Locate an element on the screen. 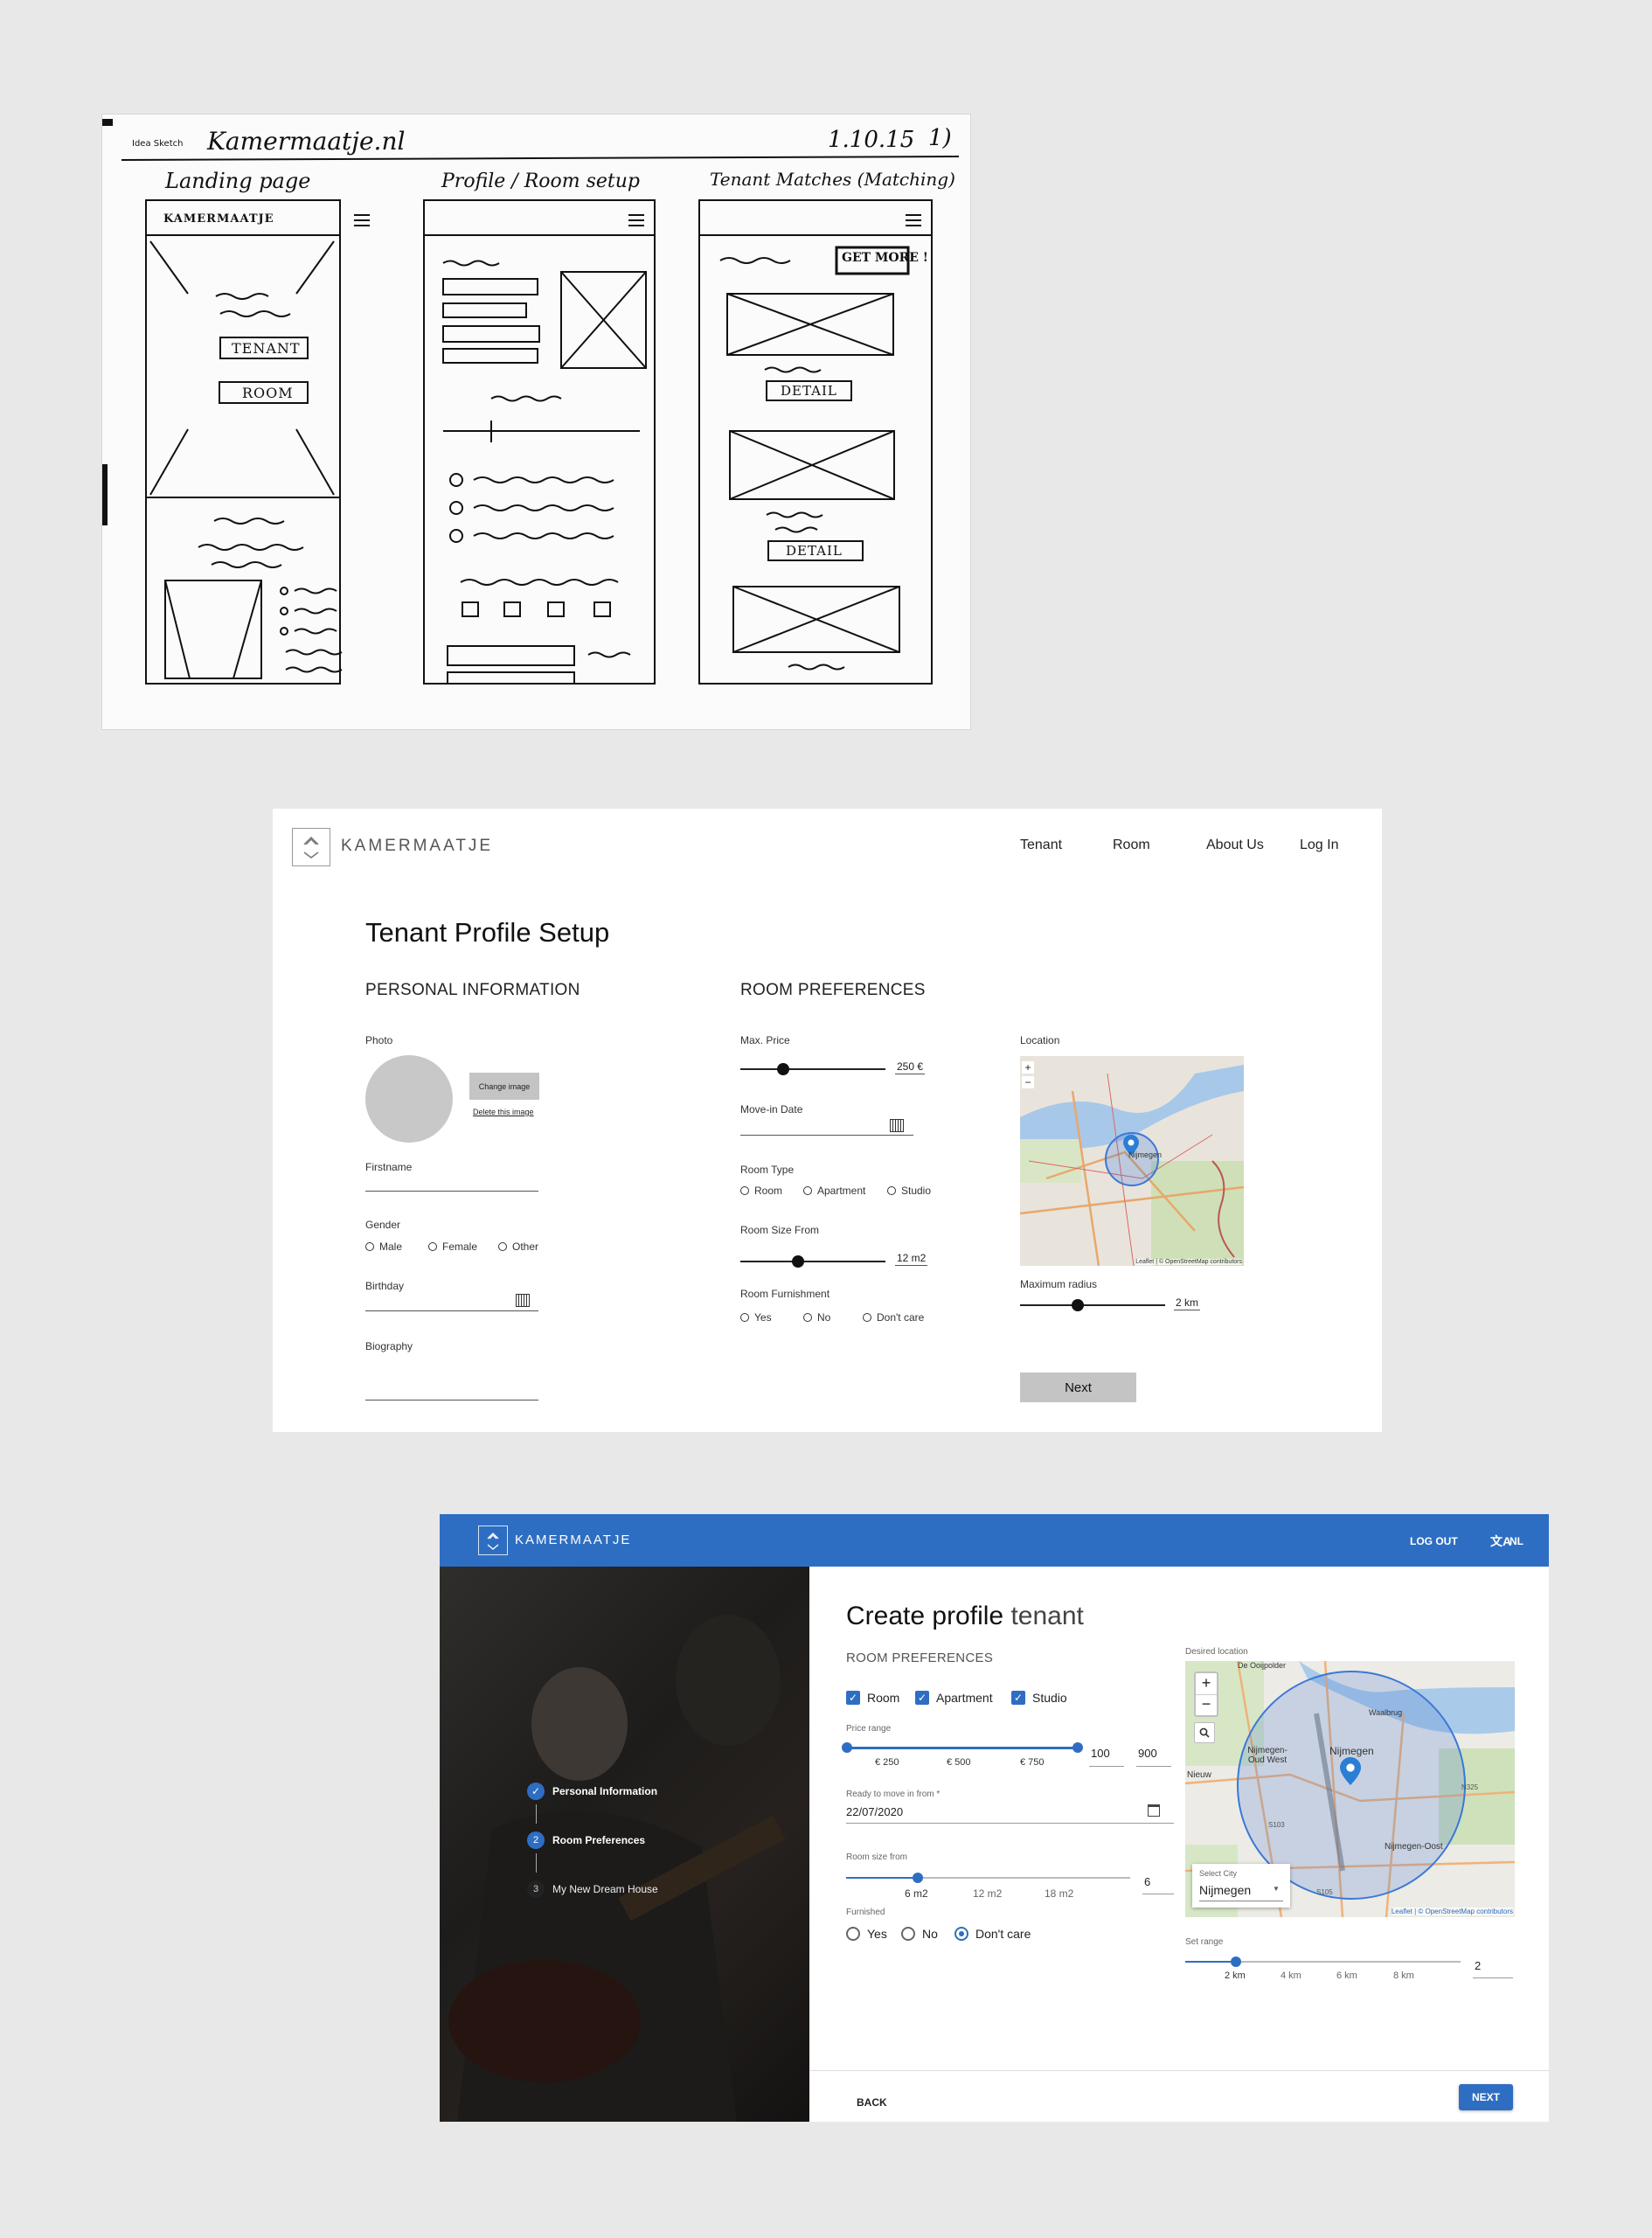 The height and width of the screenshot is (2238, 1652). room-size-slider-thumb is located at coordinates (798, 1261).